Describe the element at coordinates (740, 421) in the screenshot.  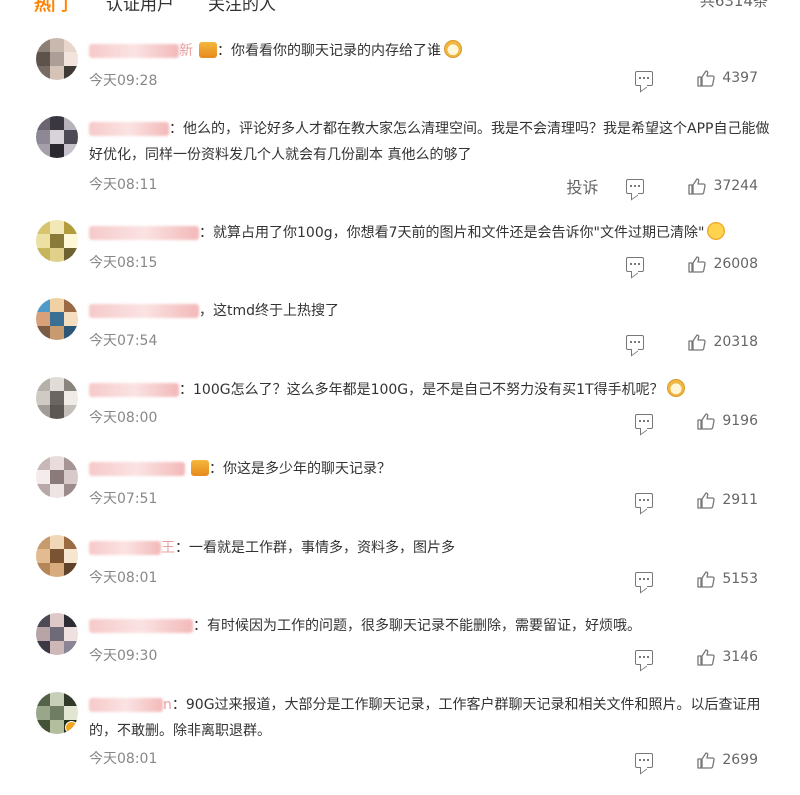
I see `like-count: 9196` at that location.